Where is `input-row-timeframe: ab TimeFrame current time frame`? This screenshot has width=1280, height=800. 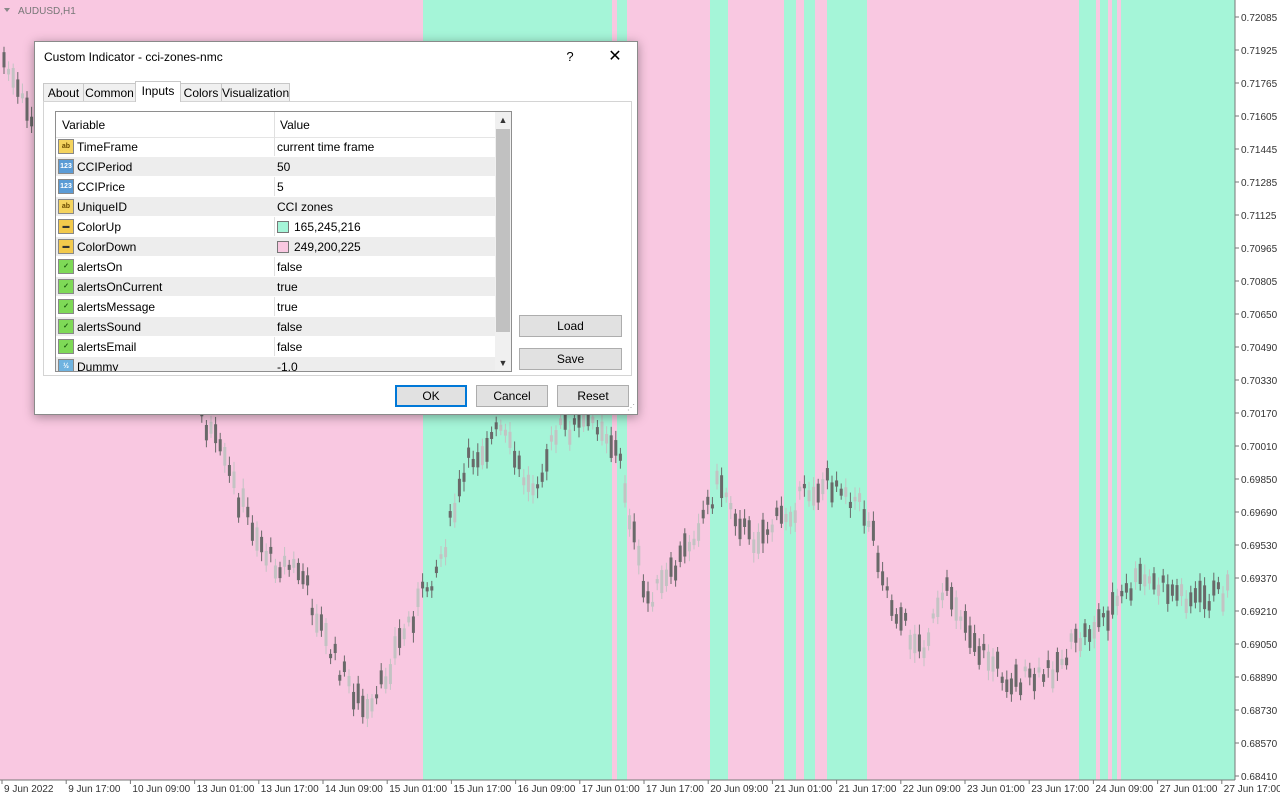 input-row-timeframe: ab TimeFrame current time frame is located at coordinates (275, 147).